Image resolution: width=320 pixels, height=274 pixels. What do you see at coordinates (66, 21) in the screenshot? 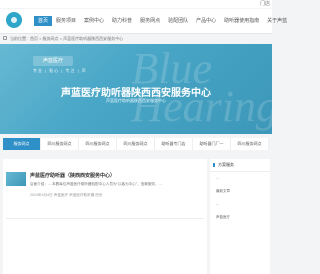
I see `nav-item-services: 服务项目` at bounding box center [66, 21].